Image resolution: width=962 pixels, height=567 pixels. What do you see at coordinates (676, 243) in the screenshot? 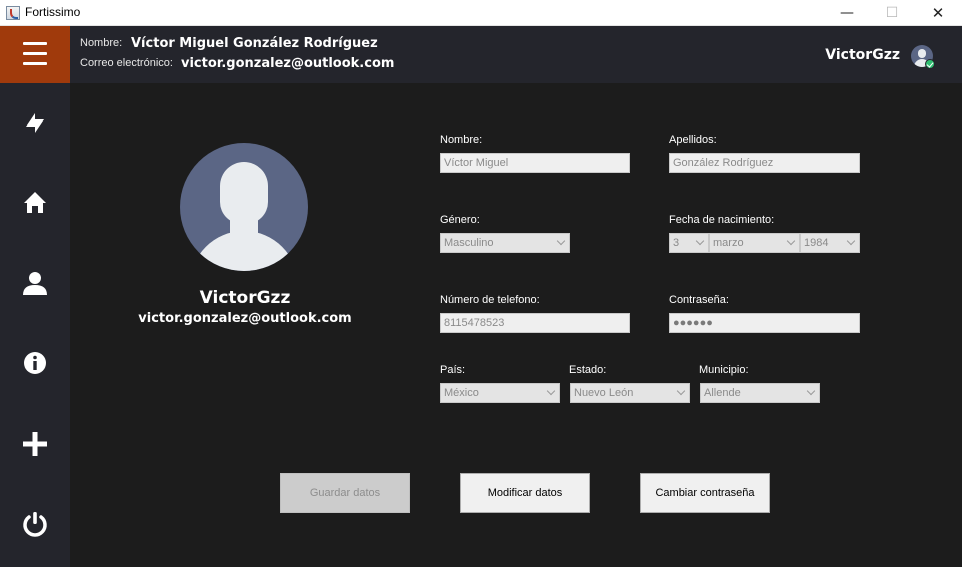
I see `fecha-dia-value: 3` at bounding box center [676, 243].